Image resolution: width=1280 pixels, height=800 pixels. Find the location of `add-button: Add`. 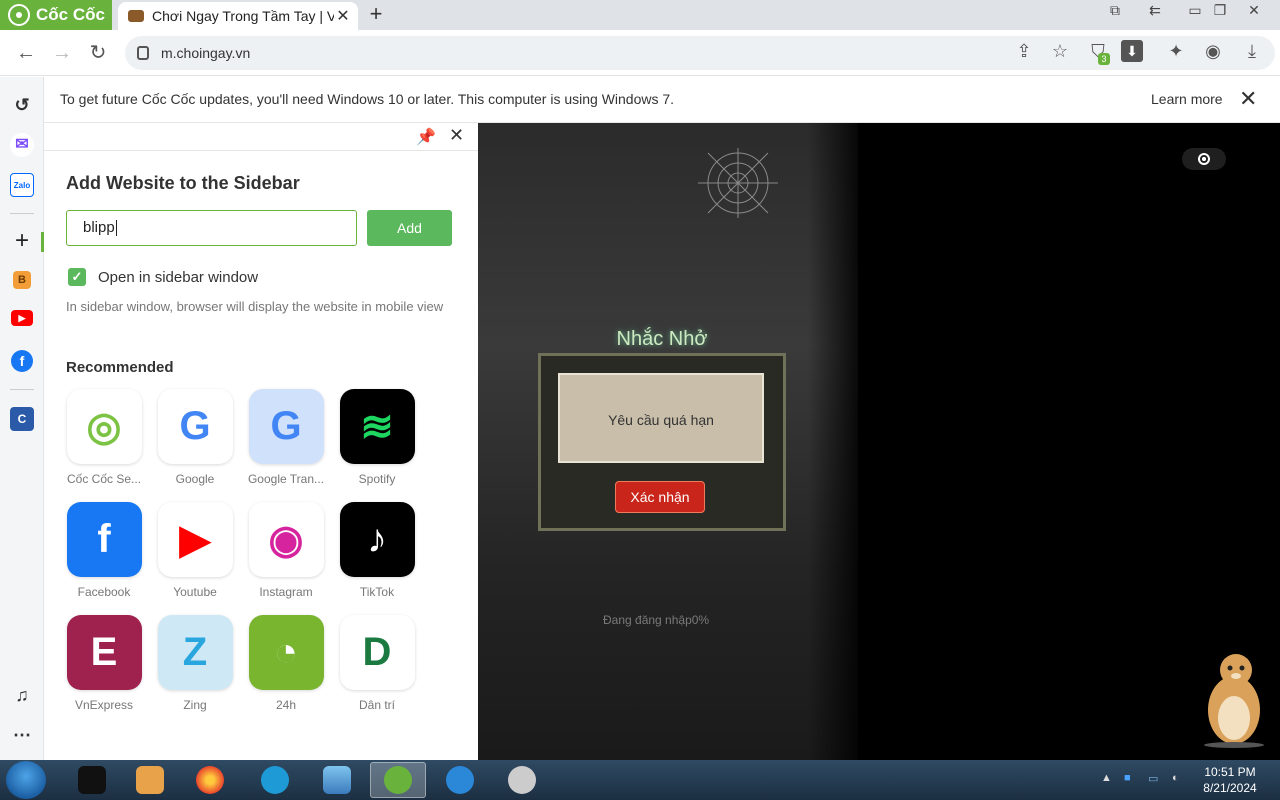

add-button: Add is located at coordinates (409, 228).